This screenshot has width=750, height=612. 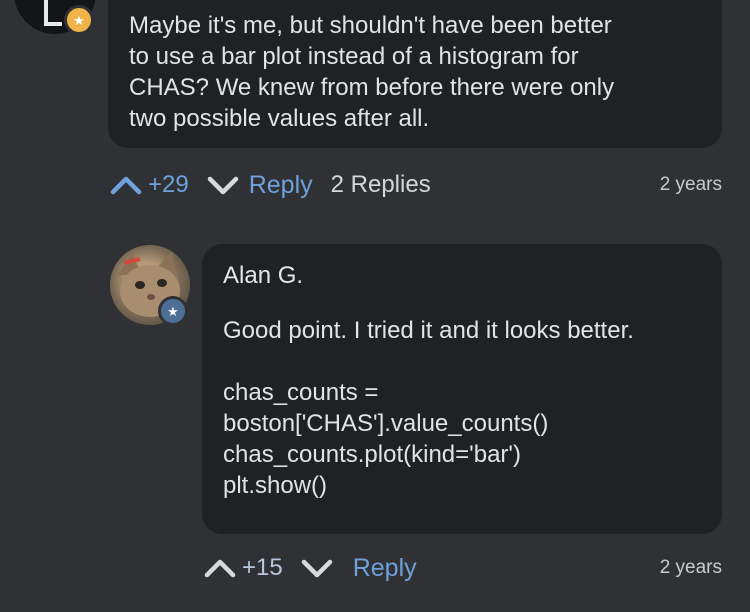 What do you see at coordinates (381, 185) in the screenshot?
I see `replies-link: 2 Replies` at bounding box center [381, 185].